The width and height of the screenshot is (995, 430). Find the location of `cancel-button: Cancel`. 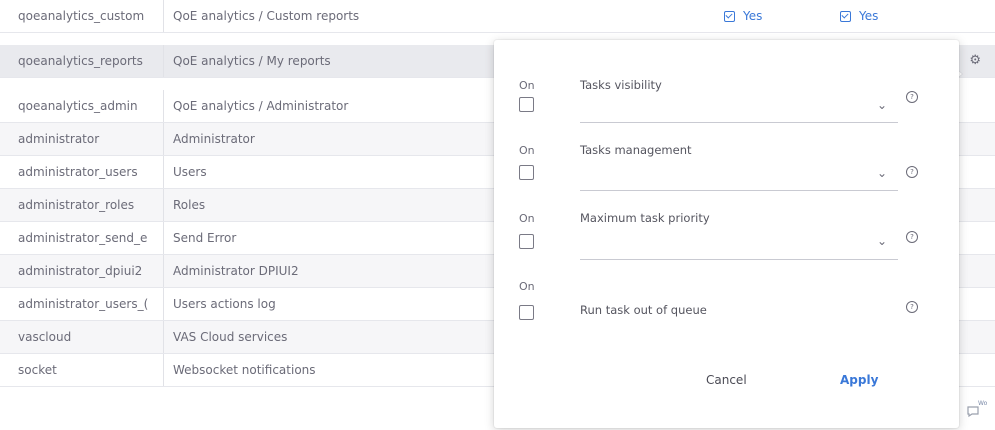

cancel-button: Cancel is located at coordinates (726, 380).